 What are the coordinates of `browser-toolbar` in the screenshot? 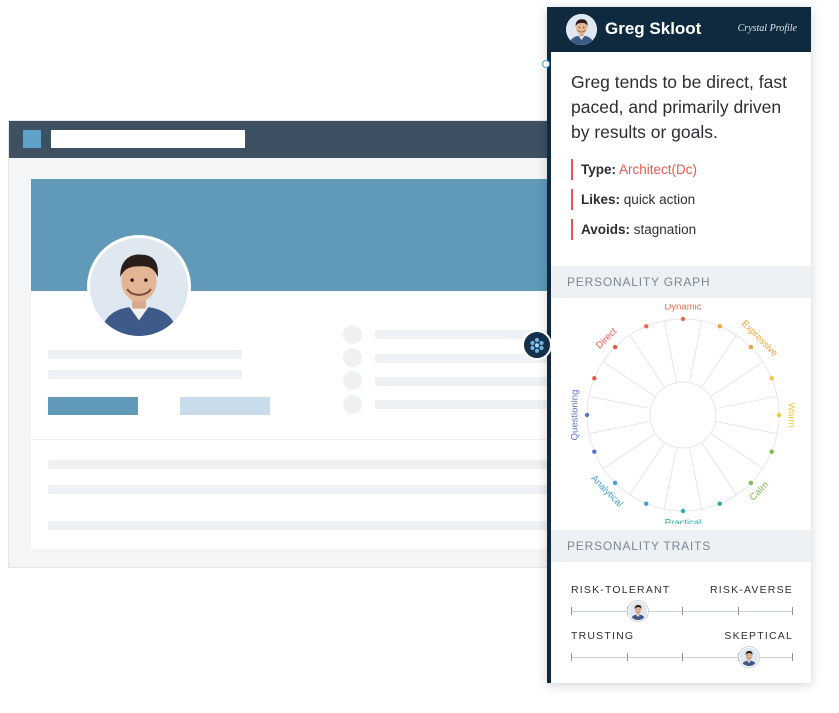 It's located at (286, 139).